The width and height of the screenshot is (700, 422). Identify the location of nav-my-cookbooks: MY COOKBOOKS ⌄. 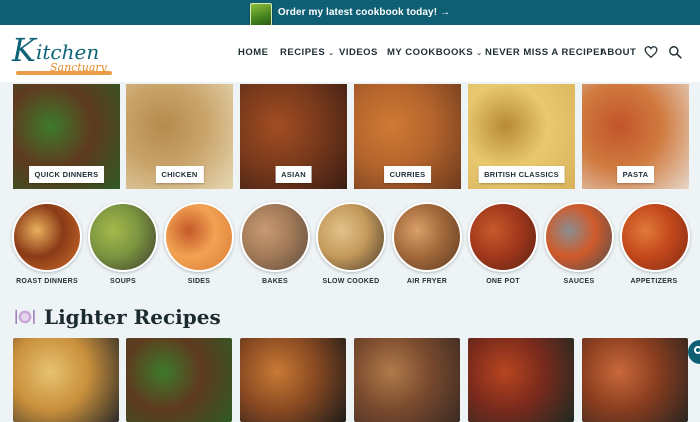
(434, 52).